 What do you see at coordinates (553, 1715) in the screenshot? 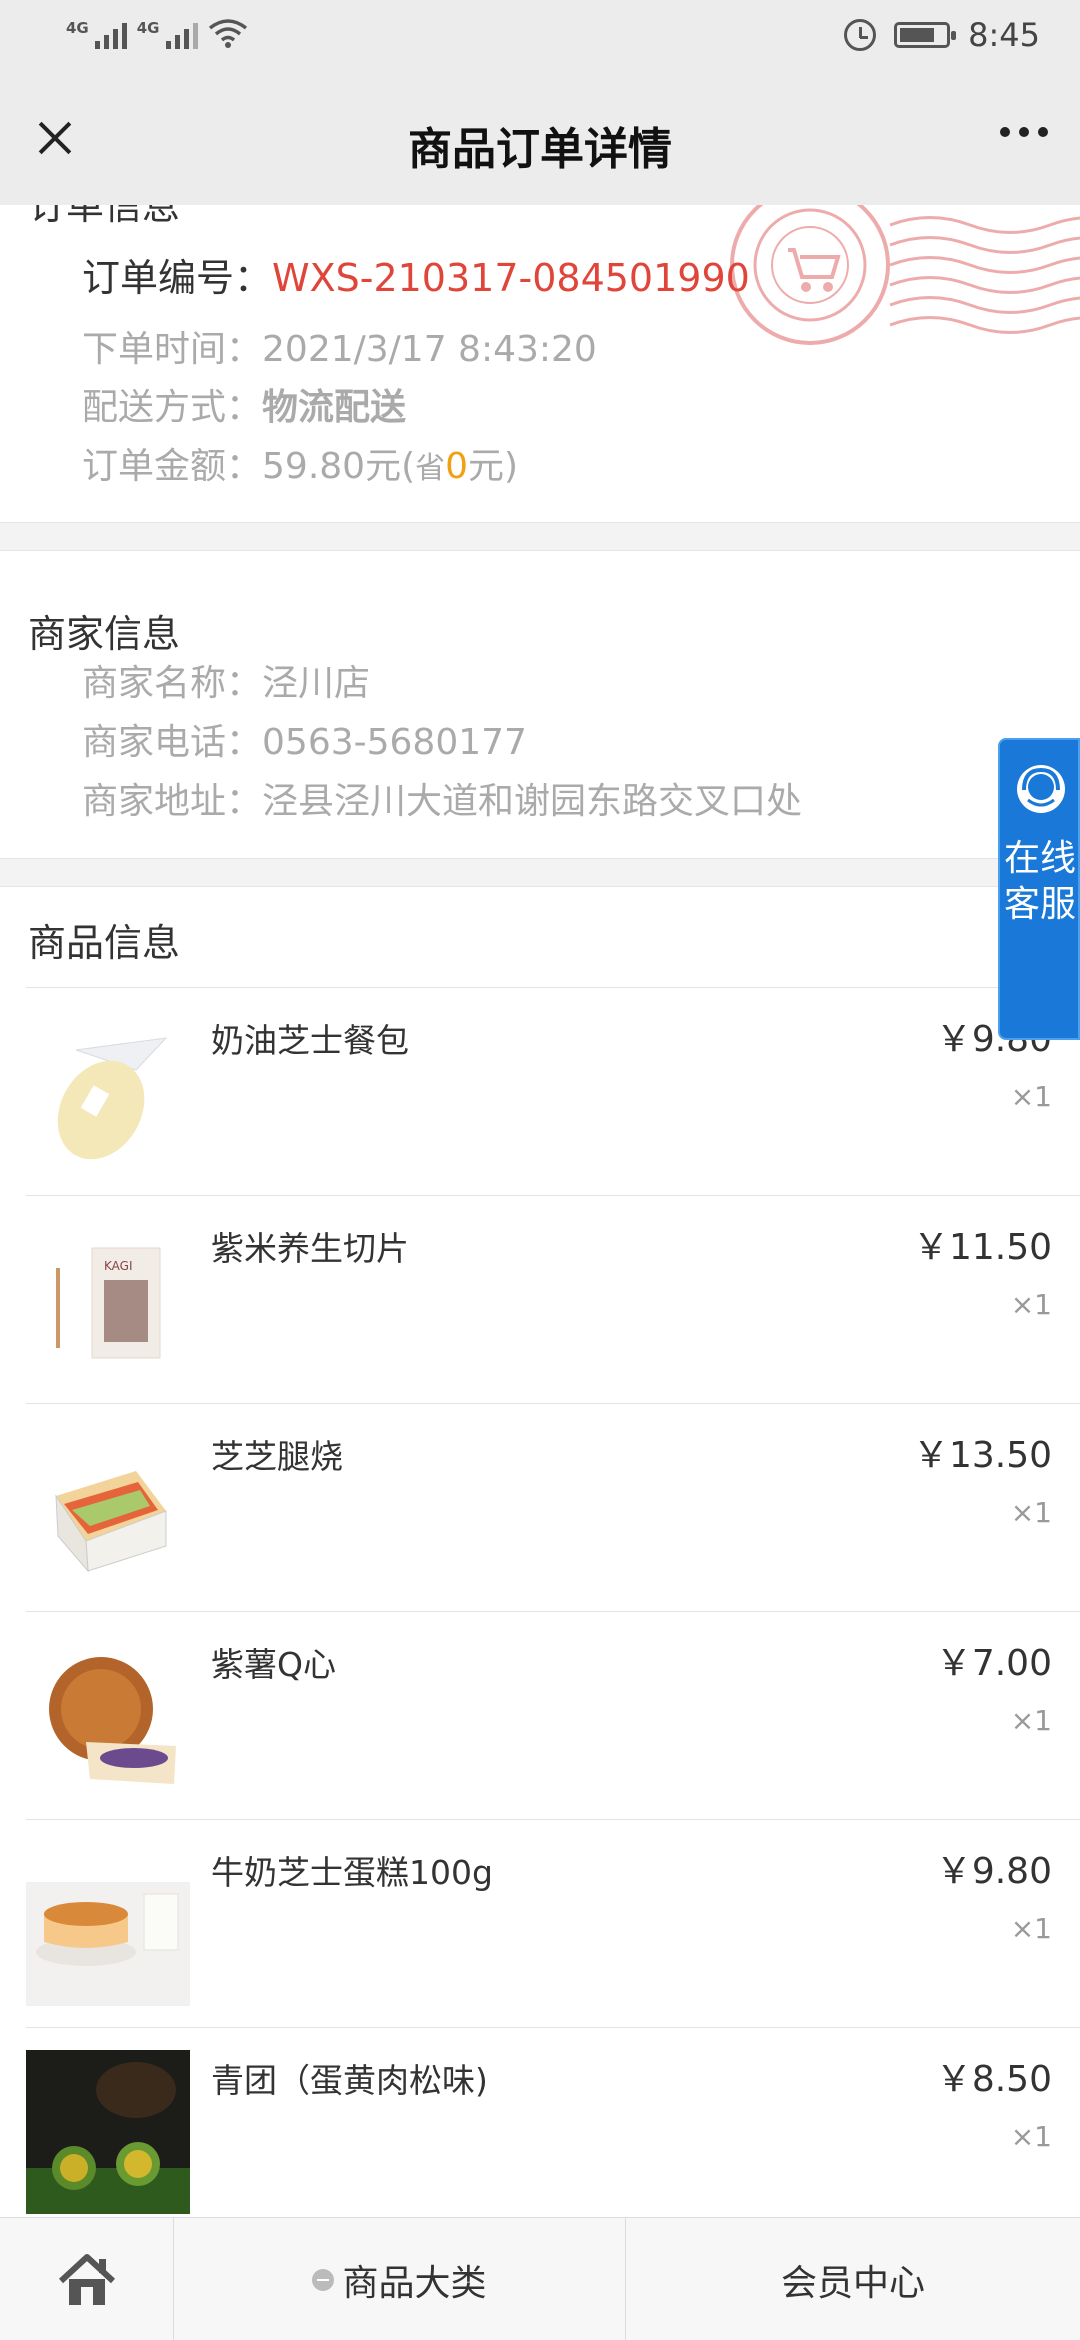
I see `product-item: 紫薯Q心 ￥7.00 ×1` at bounding box center [553, 1715].